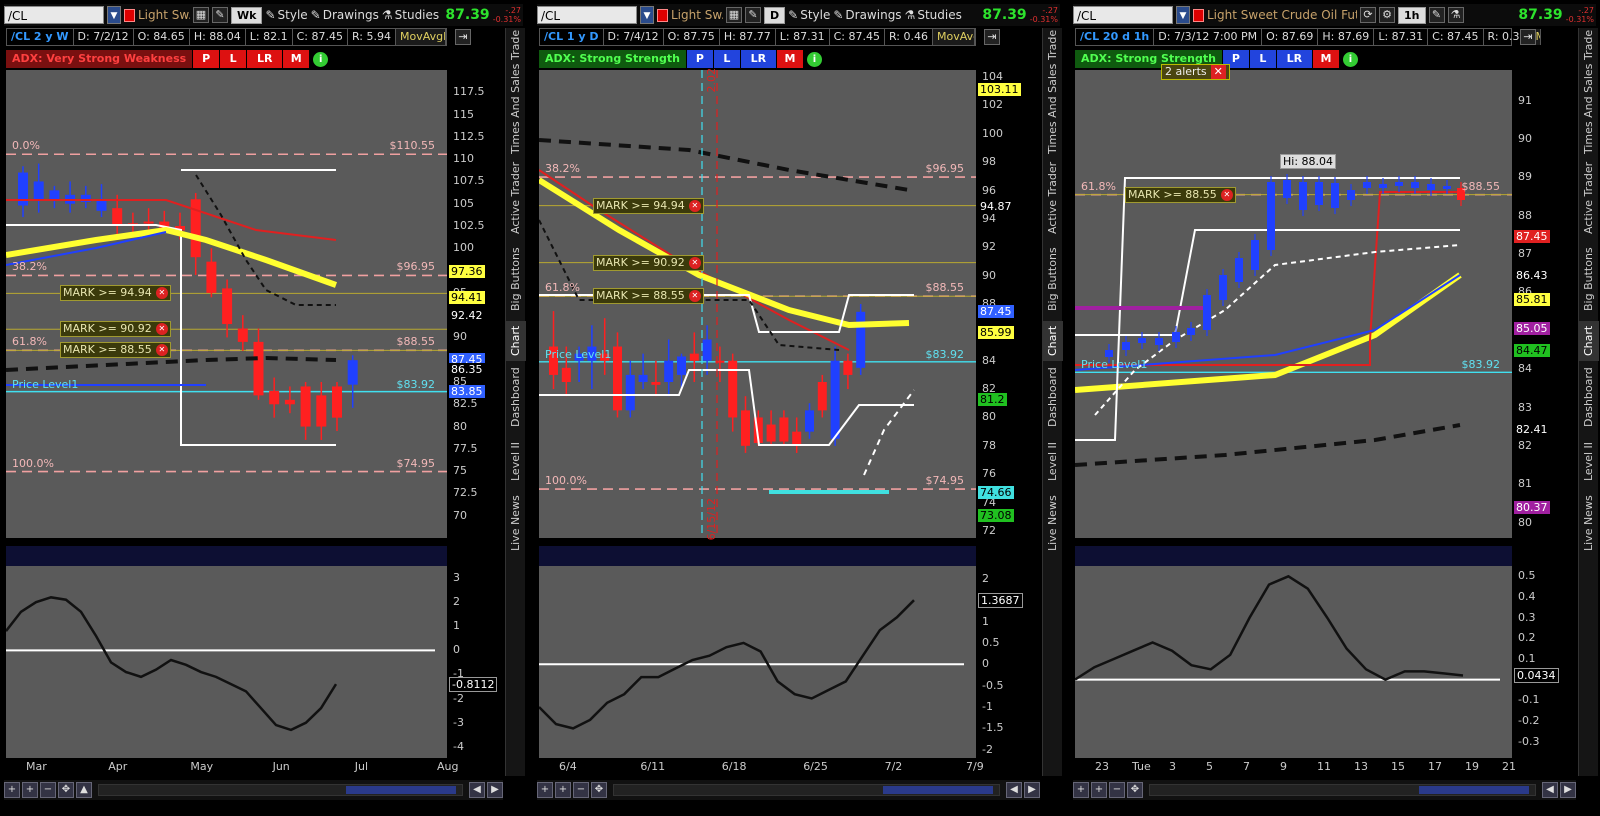 Image resolution: width=1600 pixels, height=816 pixels. Describe the element at coordinates (172, 257) in the screenshot. I see `ema-yellow-line` at that location.